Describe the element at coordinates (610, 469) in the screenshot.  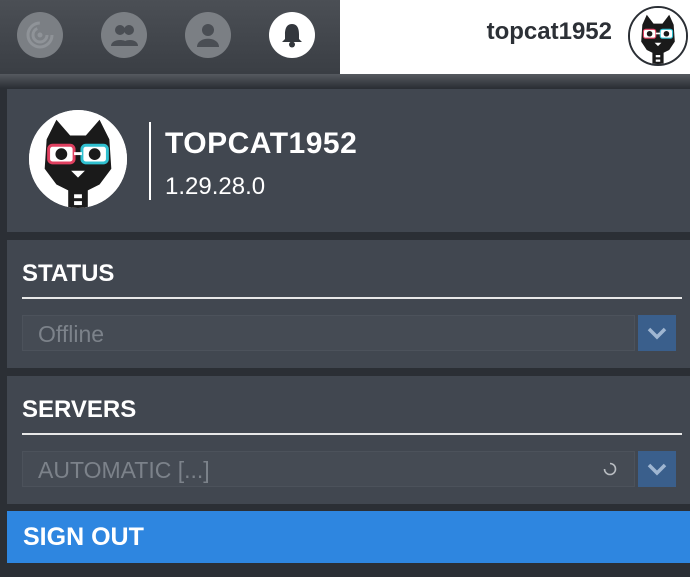
I see `loading-spinner-icon` at that location.